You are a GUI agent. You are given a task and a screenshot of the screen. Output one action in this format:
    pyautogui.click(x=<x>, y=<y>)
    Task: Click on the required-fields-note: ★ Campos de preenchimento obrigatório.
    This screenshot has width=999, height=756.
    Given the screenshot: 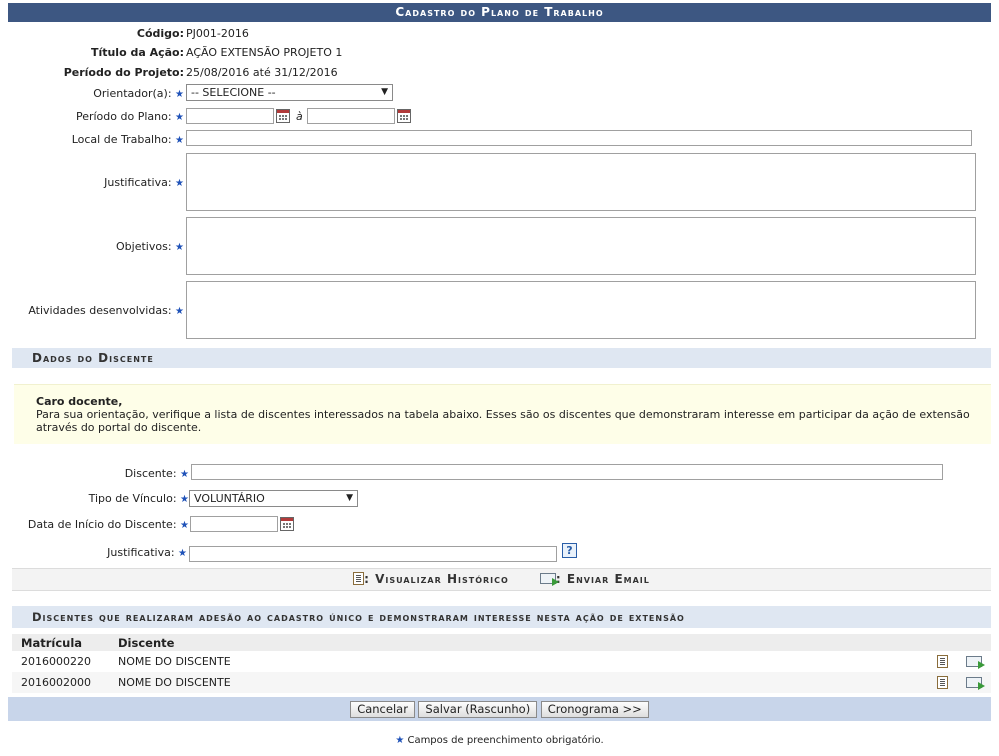 What is the action you would take?
    pyautogui.click(x=499, y=740)
    